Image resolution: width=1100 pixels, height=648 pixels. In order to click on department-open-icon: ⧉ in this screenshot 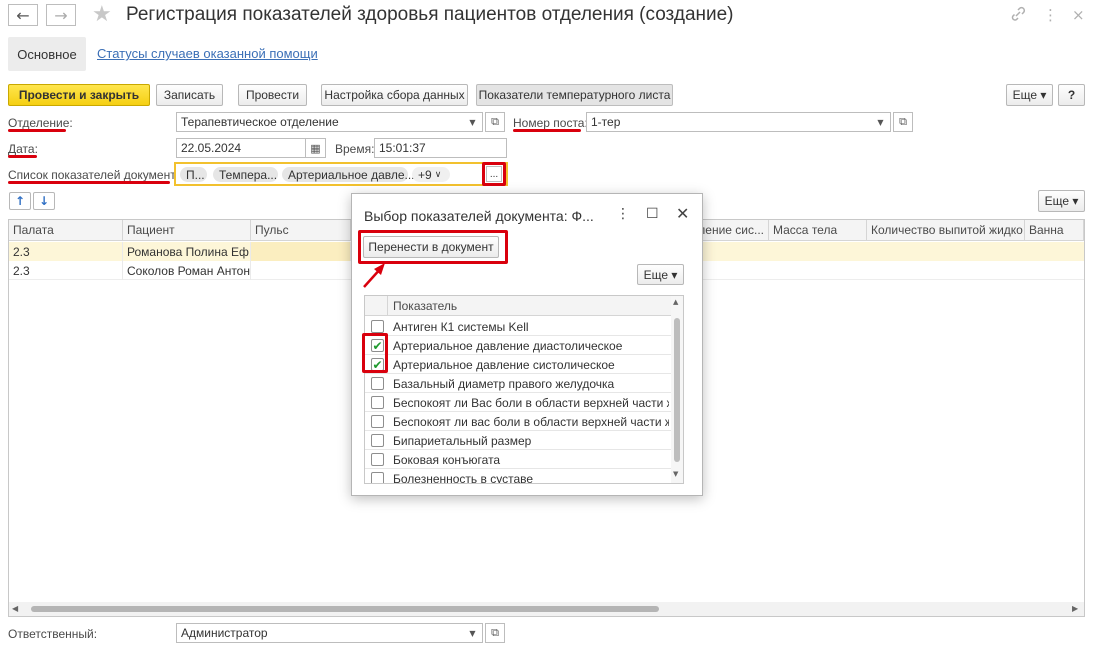, I will do `click(495, 122)`.